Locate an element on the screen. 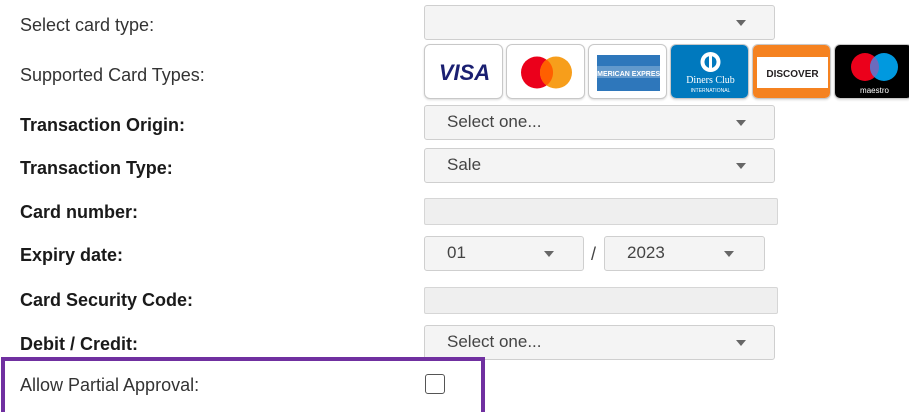 The image size is (909, 412). expiry-year-value: 2023 is located at coordinates (646, 252).